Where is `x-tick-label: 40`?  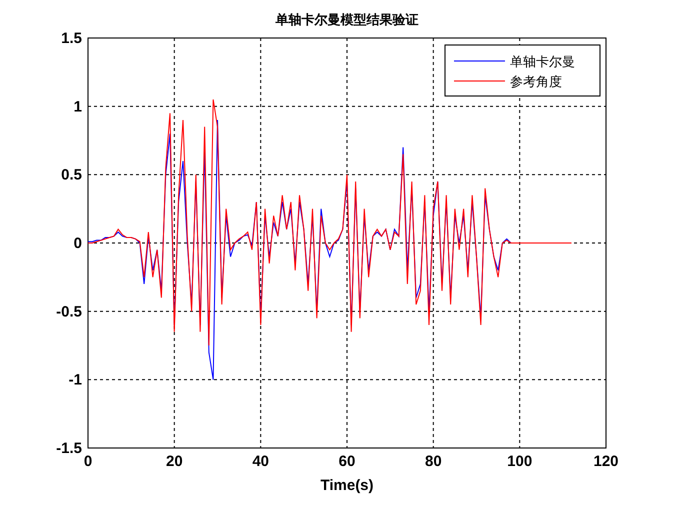 x-tick-label: 40 is located at coordinates (260, 461).